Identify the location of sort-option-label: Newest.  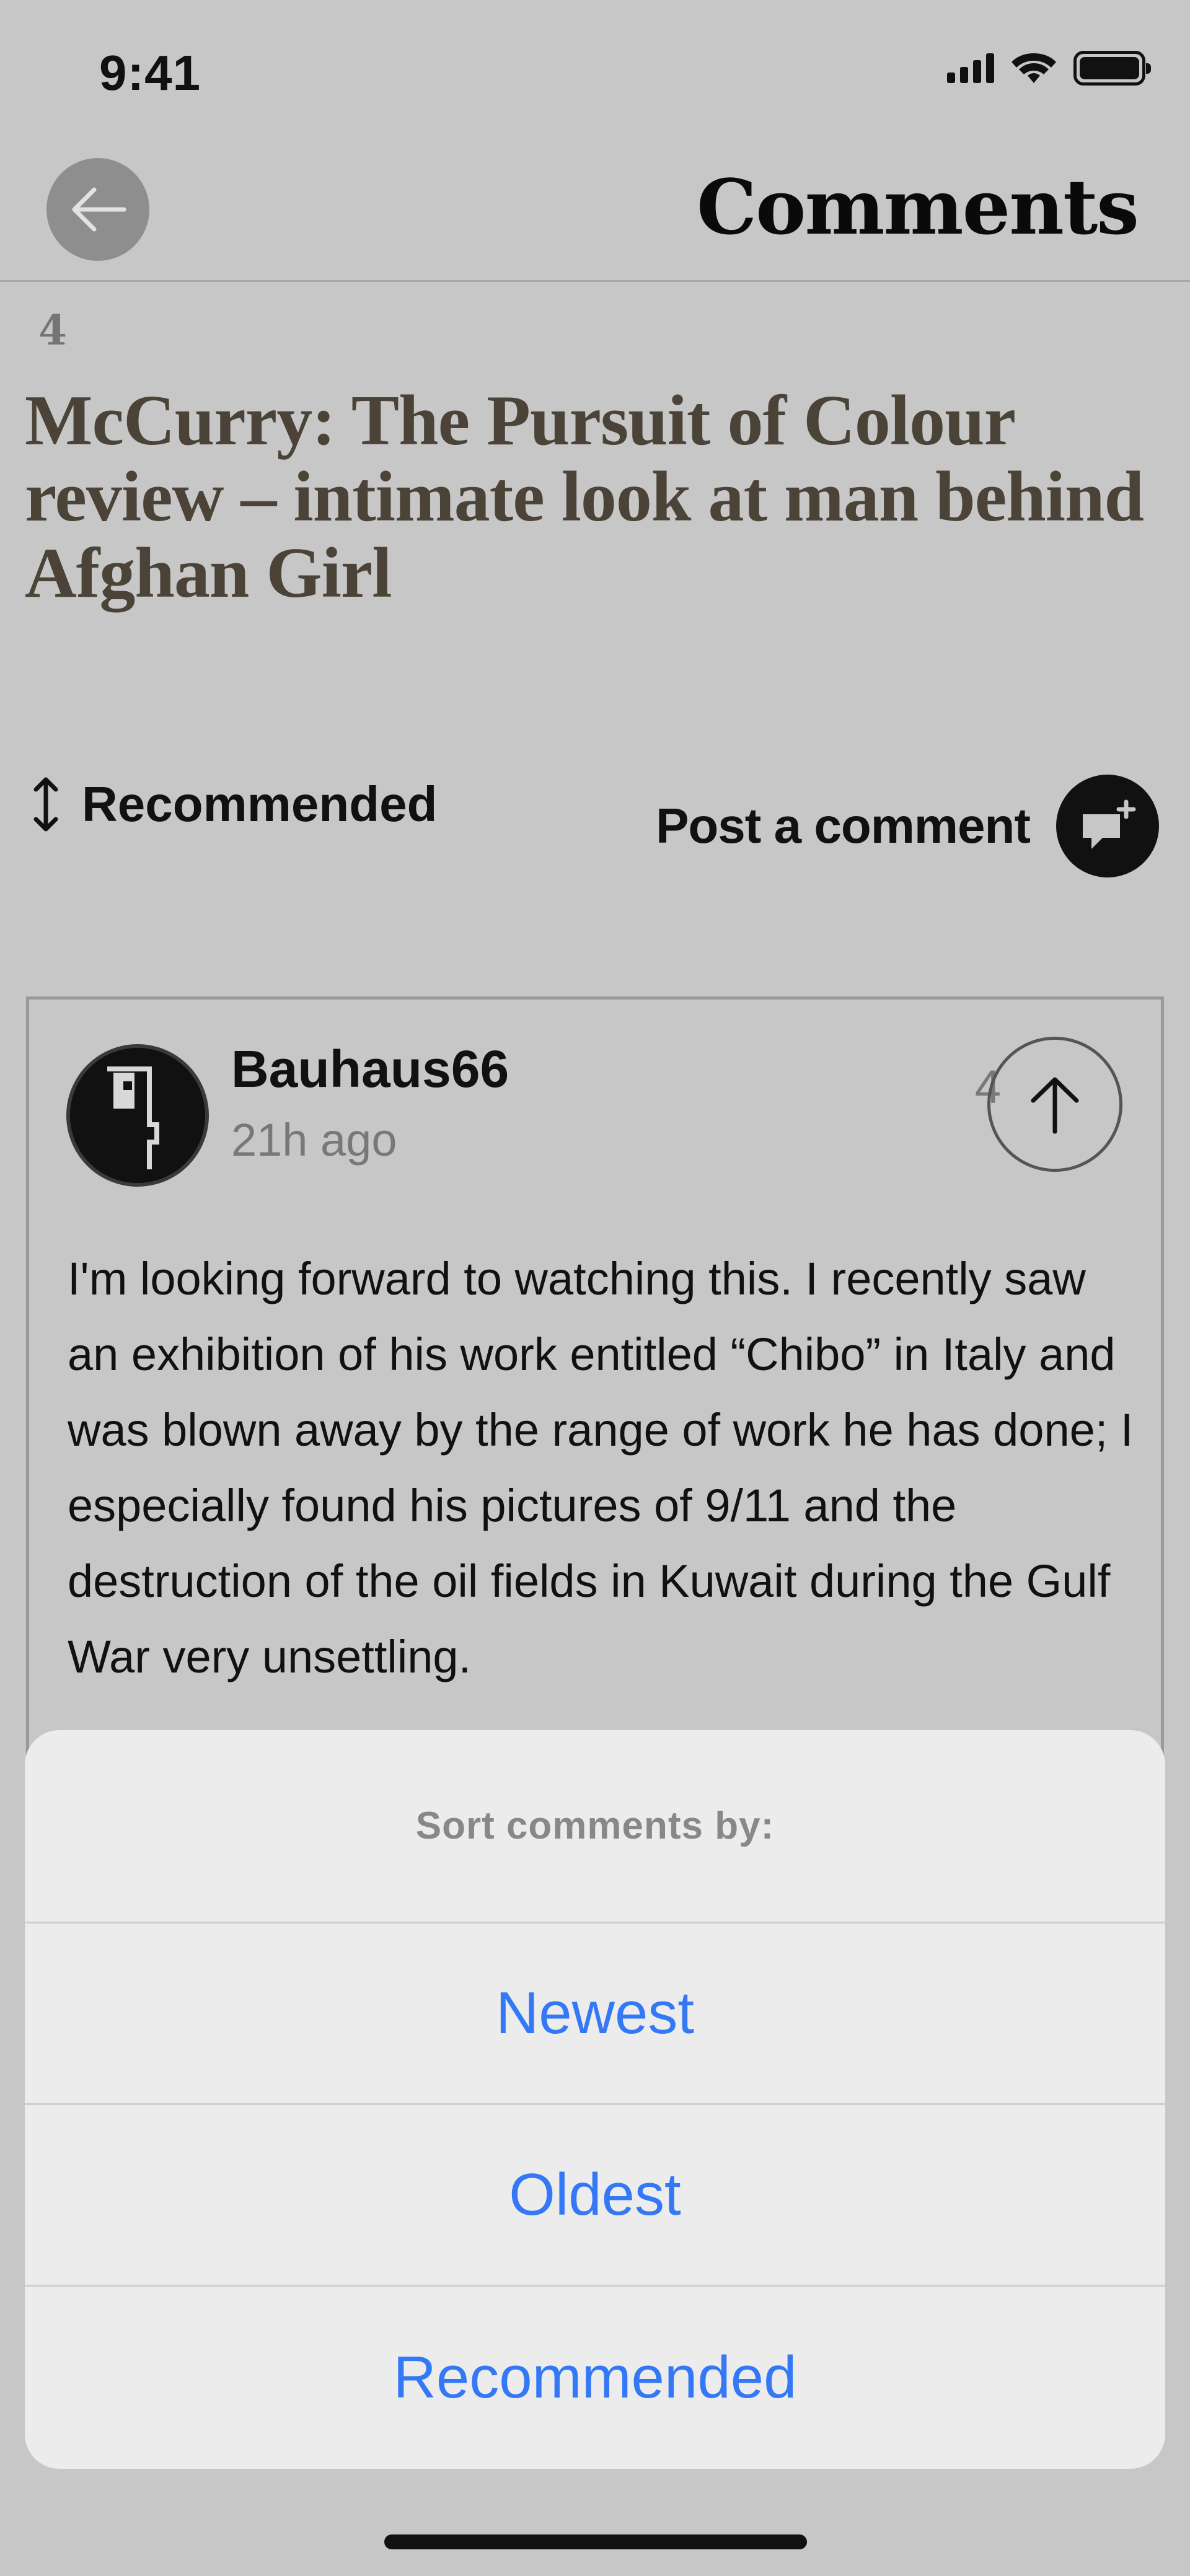
(595, 2013).